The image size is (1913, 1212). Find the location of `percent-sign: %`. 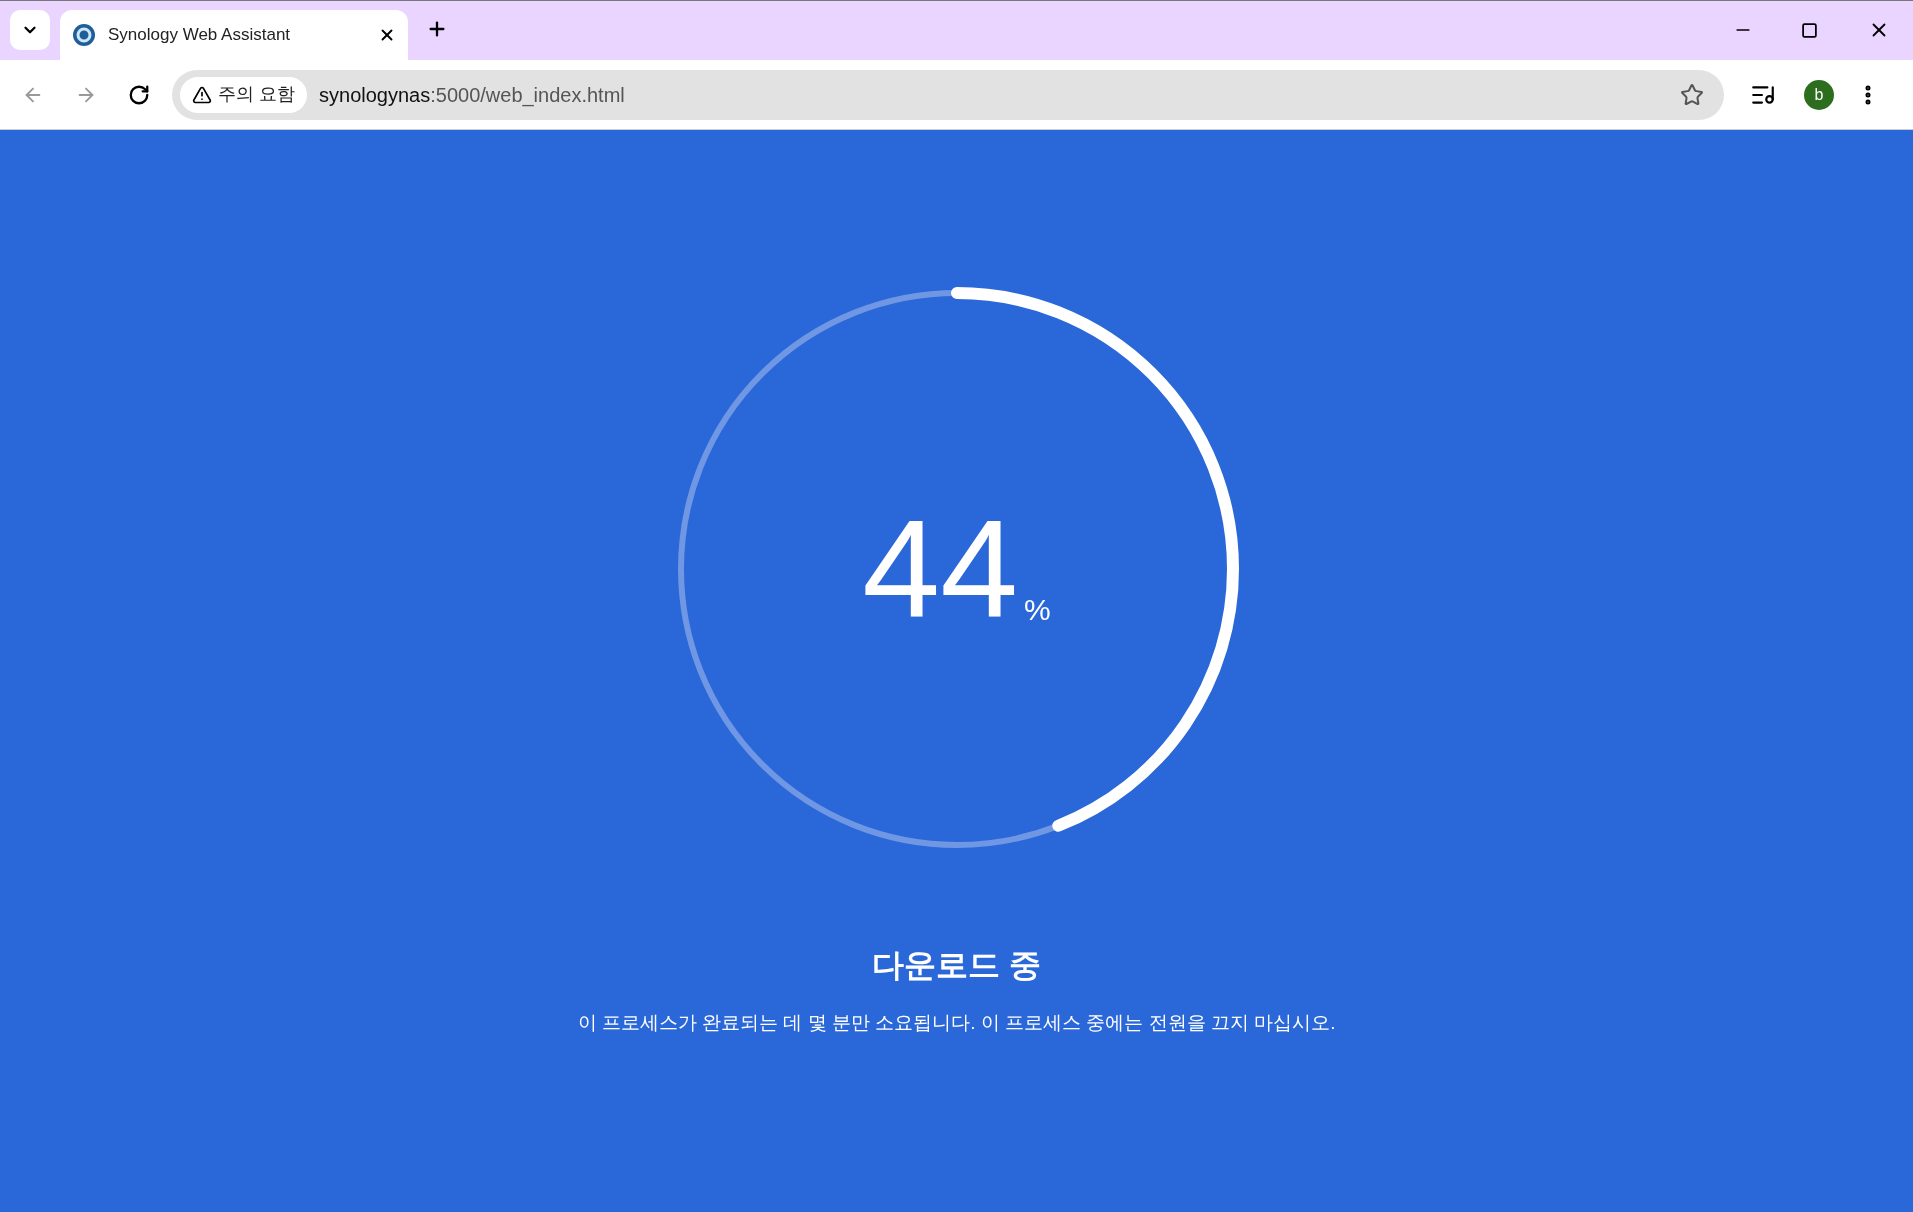

percent-sign: % is located at coordinates (1037, 609).